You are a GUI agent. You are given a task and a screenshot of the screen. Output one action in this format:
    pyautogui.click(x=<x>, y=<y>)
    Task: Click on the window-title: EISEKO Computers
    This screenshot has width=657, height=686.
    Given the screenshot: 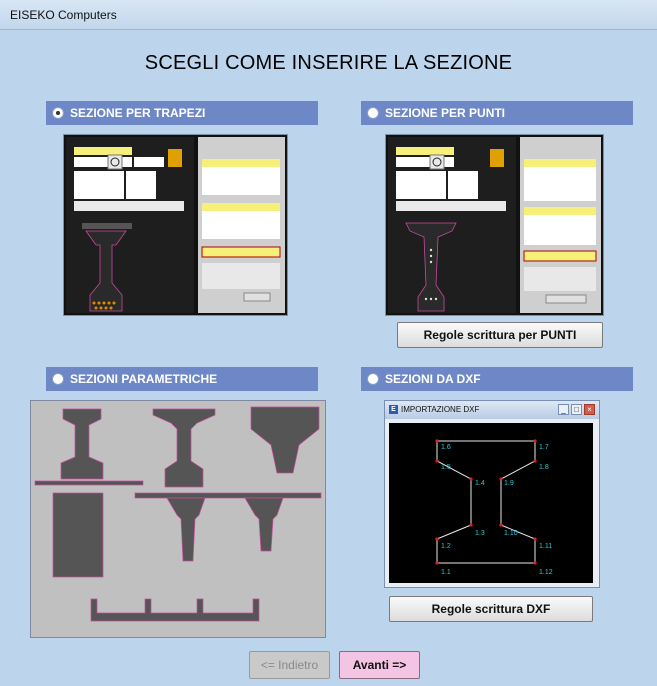 What is the action you would take?
    pyautogui.click(x=63, y=15)
    